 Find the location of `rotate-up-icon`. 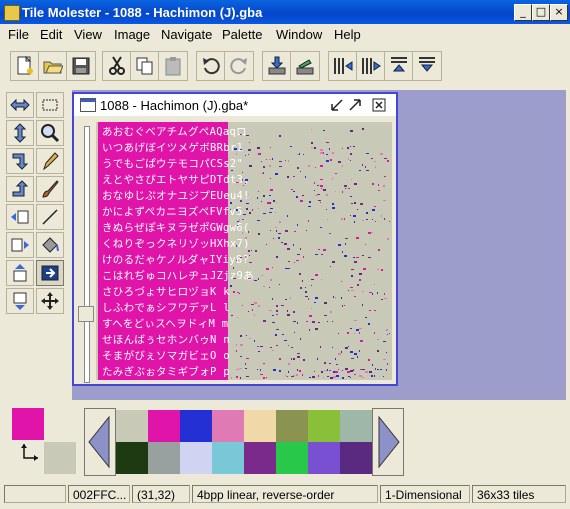

rotate-up-icon is located at coordinates (20, 273).